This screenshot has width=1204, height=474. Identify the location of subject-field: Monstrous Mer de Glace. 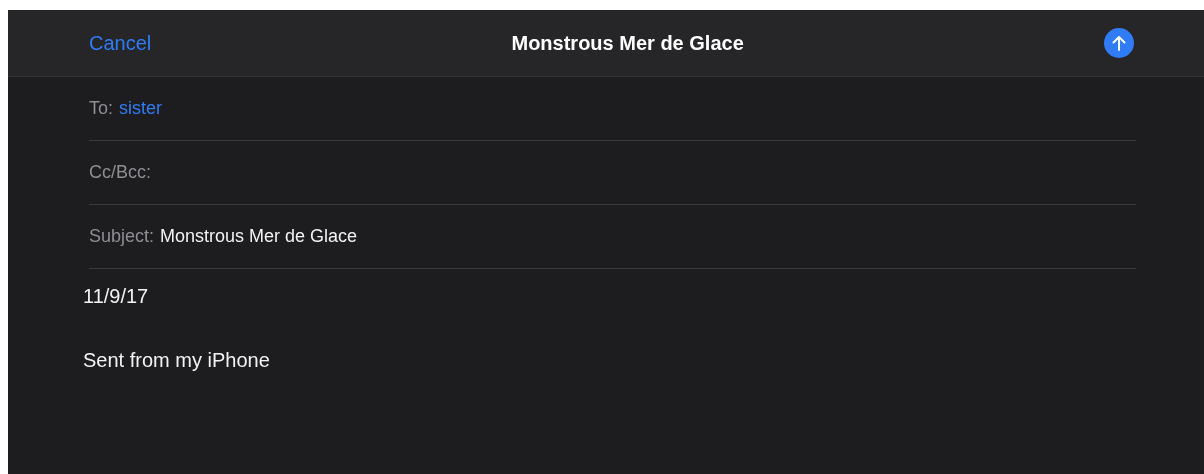
(259, 236).